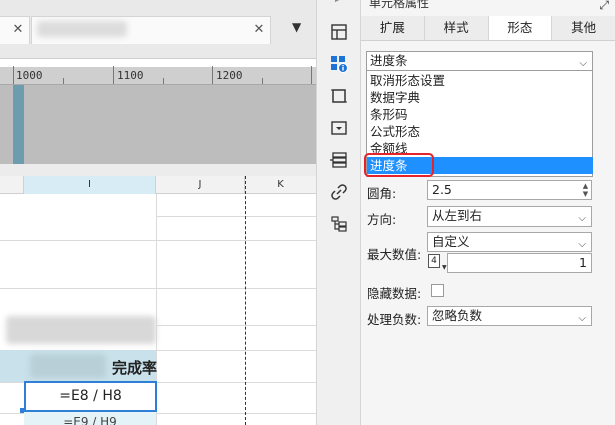 Image resolution: width=615 pixels, height=425 pixels. Describe the element at coordinates (339, 160) in the screenshot. I see `condition-icon` at that location.